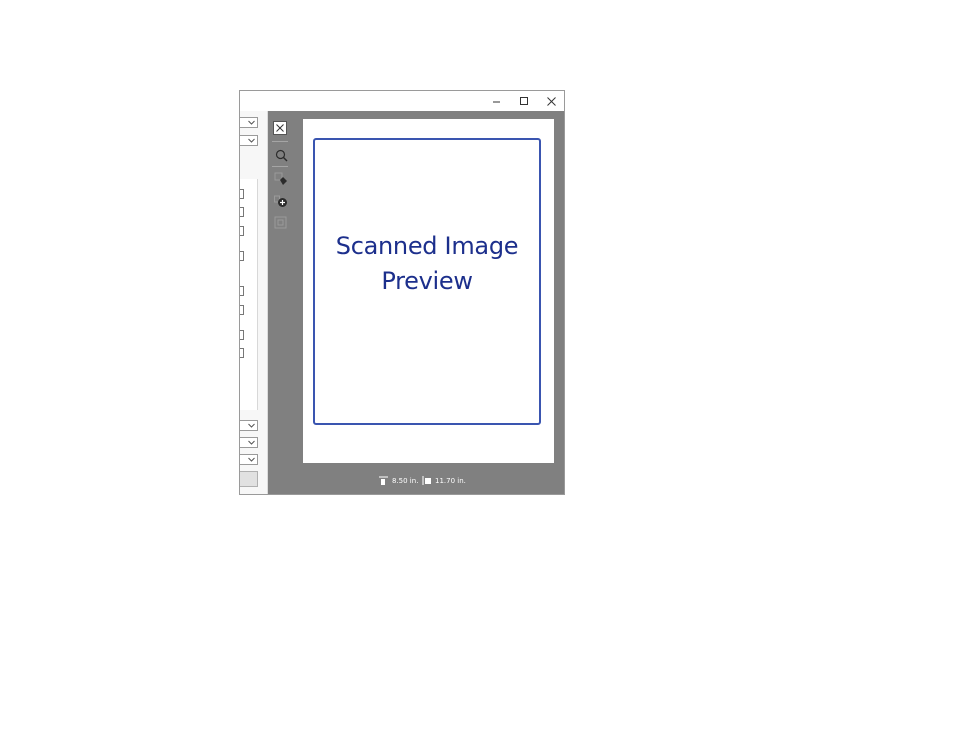  I want to click on height-readout: 11.70 in., so click(444, 480).